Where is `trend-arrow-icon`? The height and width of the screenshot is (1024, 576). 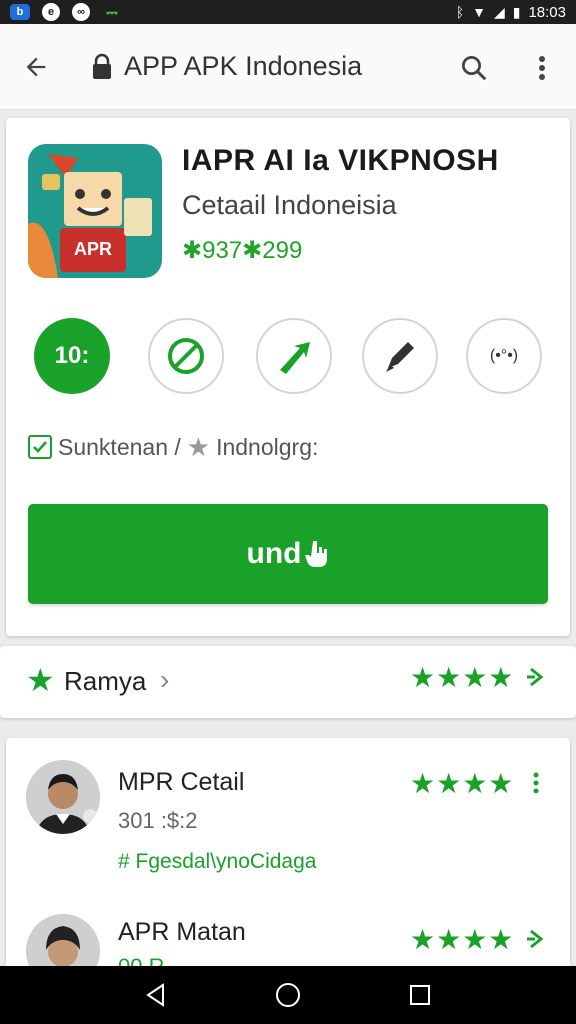
trend-arrow-icon is located at coordinates (294, 356).